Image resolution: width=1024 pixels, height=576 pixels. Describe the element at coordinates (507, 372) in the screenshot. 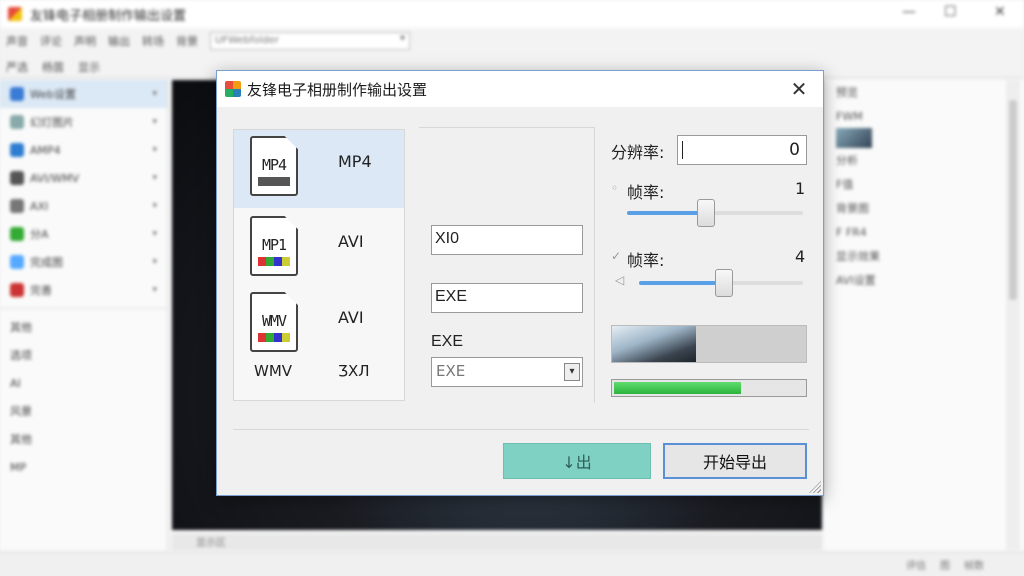

I see `output-type-select: EXE ▾` at that location.